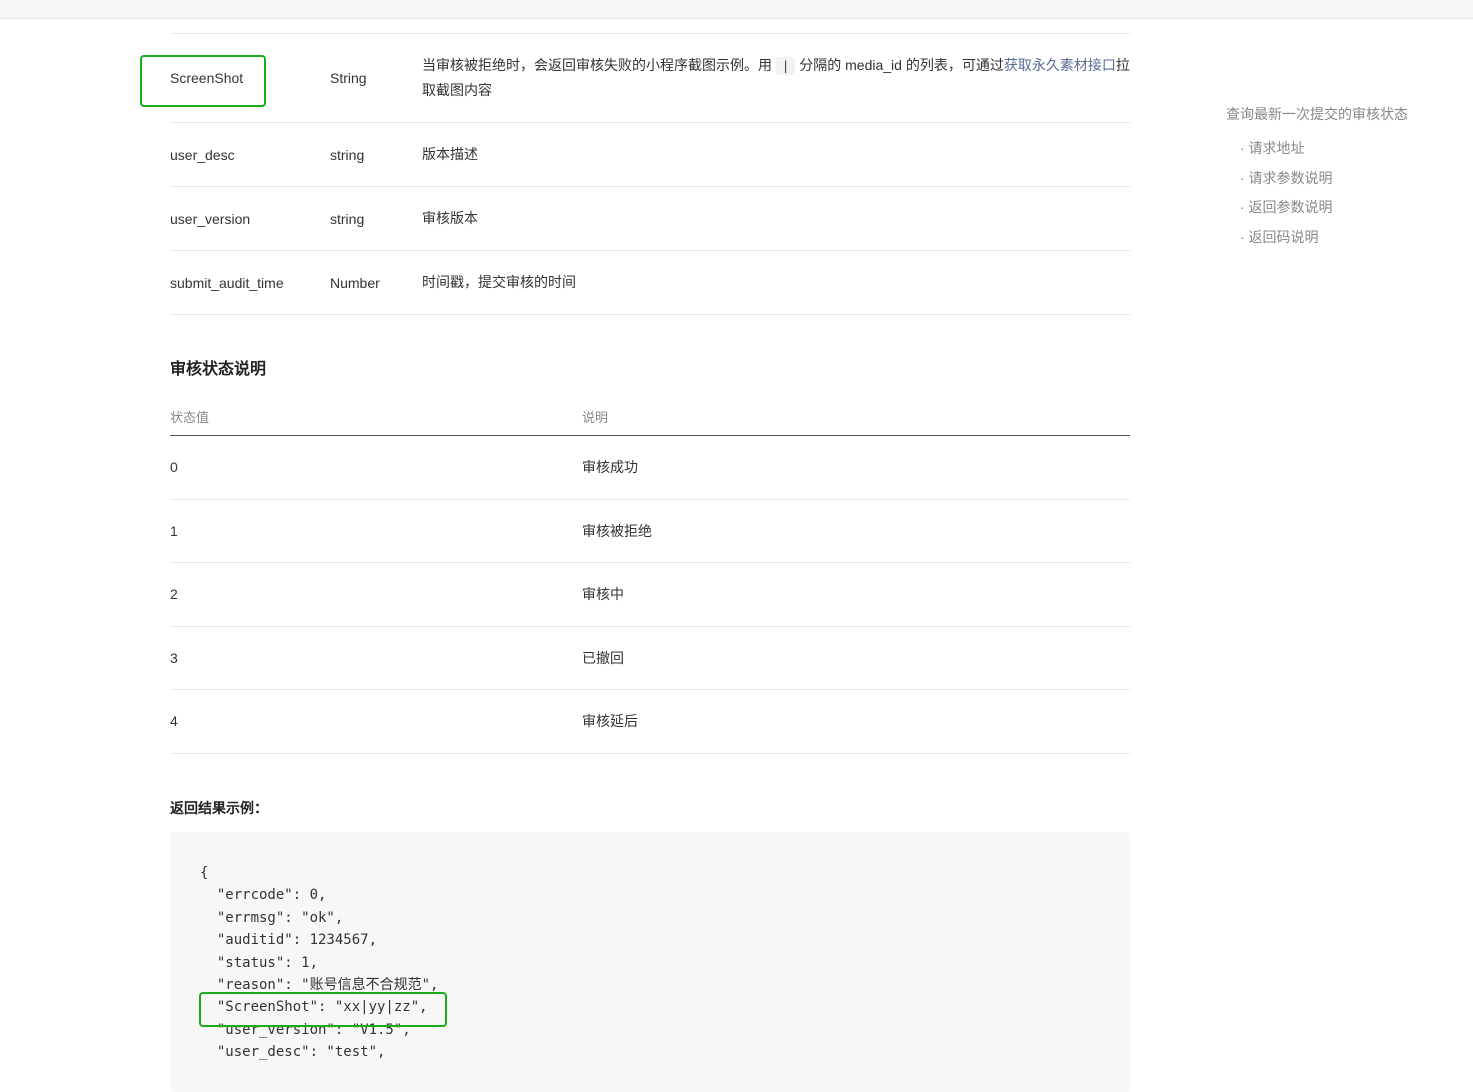 The width and height of the screenshot is (1473, 1092). Describe the element at coordinates (210, 218) in the screenshot. I see `param-name: user_version` at that location.